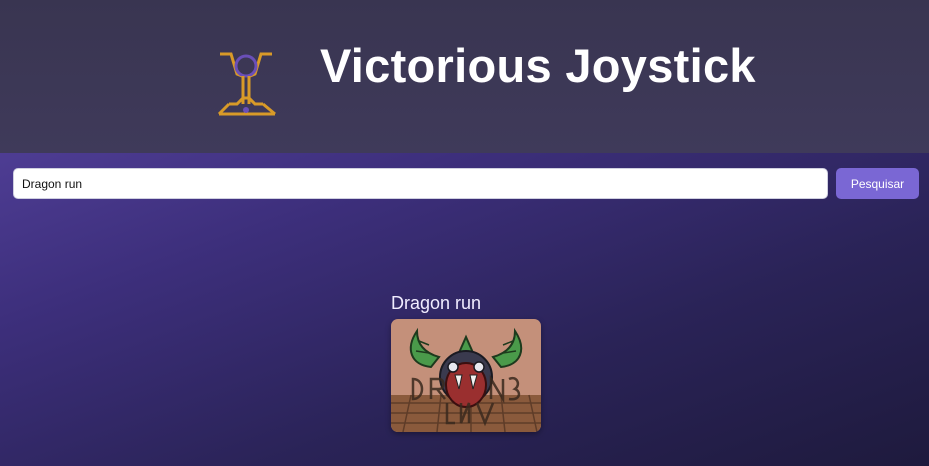  Describe the element at coordinates (246, 84) in the screenshot. I see `trophy-joystick-icon` at that location.